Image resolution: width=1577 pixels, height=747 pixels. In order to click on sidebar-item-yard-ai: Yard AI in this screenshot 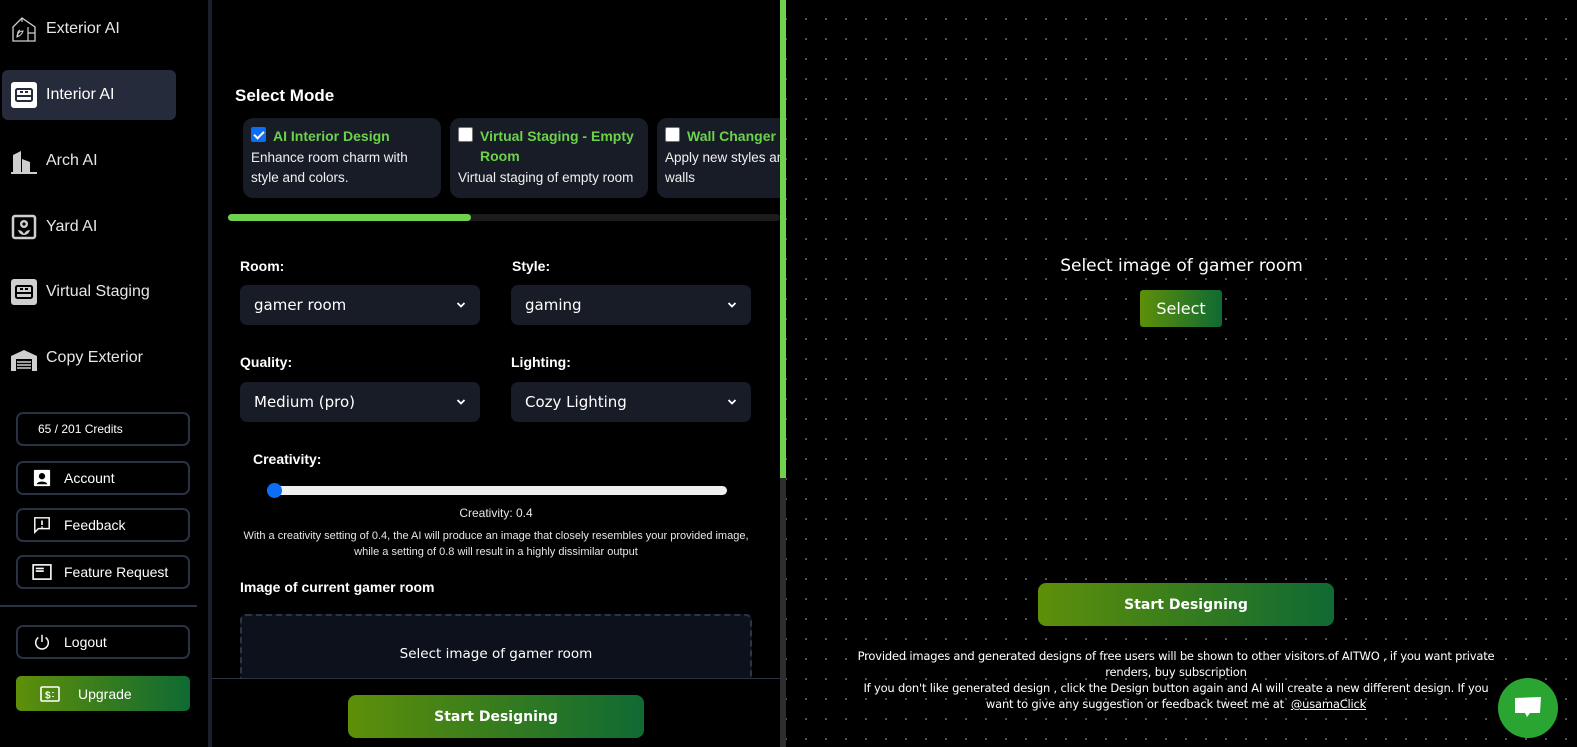, I will do `click(89, 227)`.